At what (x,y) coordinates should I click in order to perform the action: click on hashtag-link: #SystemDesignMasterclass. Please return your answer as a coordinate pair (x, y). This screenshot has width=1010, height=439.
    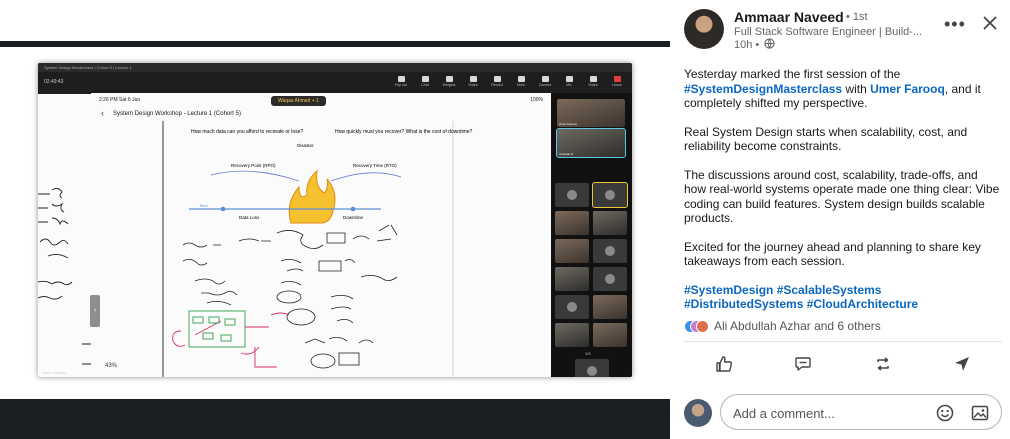
    Looking at the image, I should click on (763, 89).